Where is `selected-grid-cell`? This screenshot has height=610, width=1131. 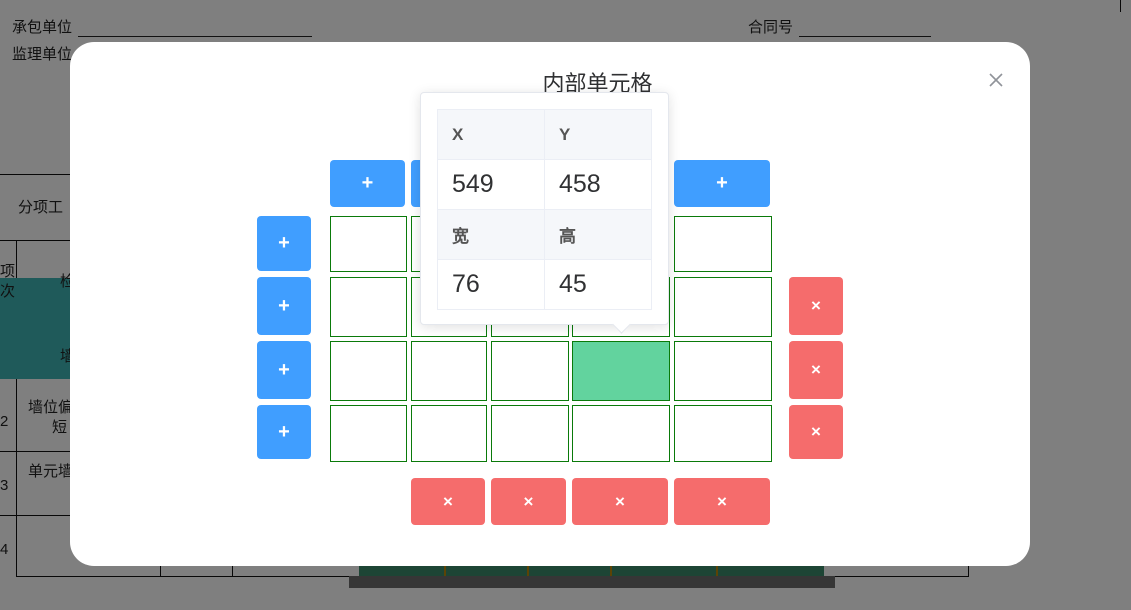 selected-grid-cell is located at coordinates (621, 371).